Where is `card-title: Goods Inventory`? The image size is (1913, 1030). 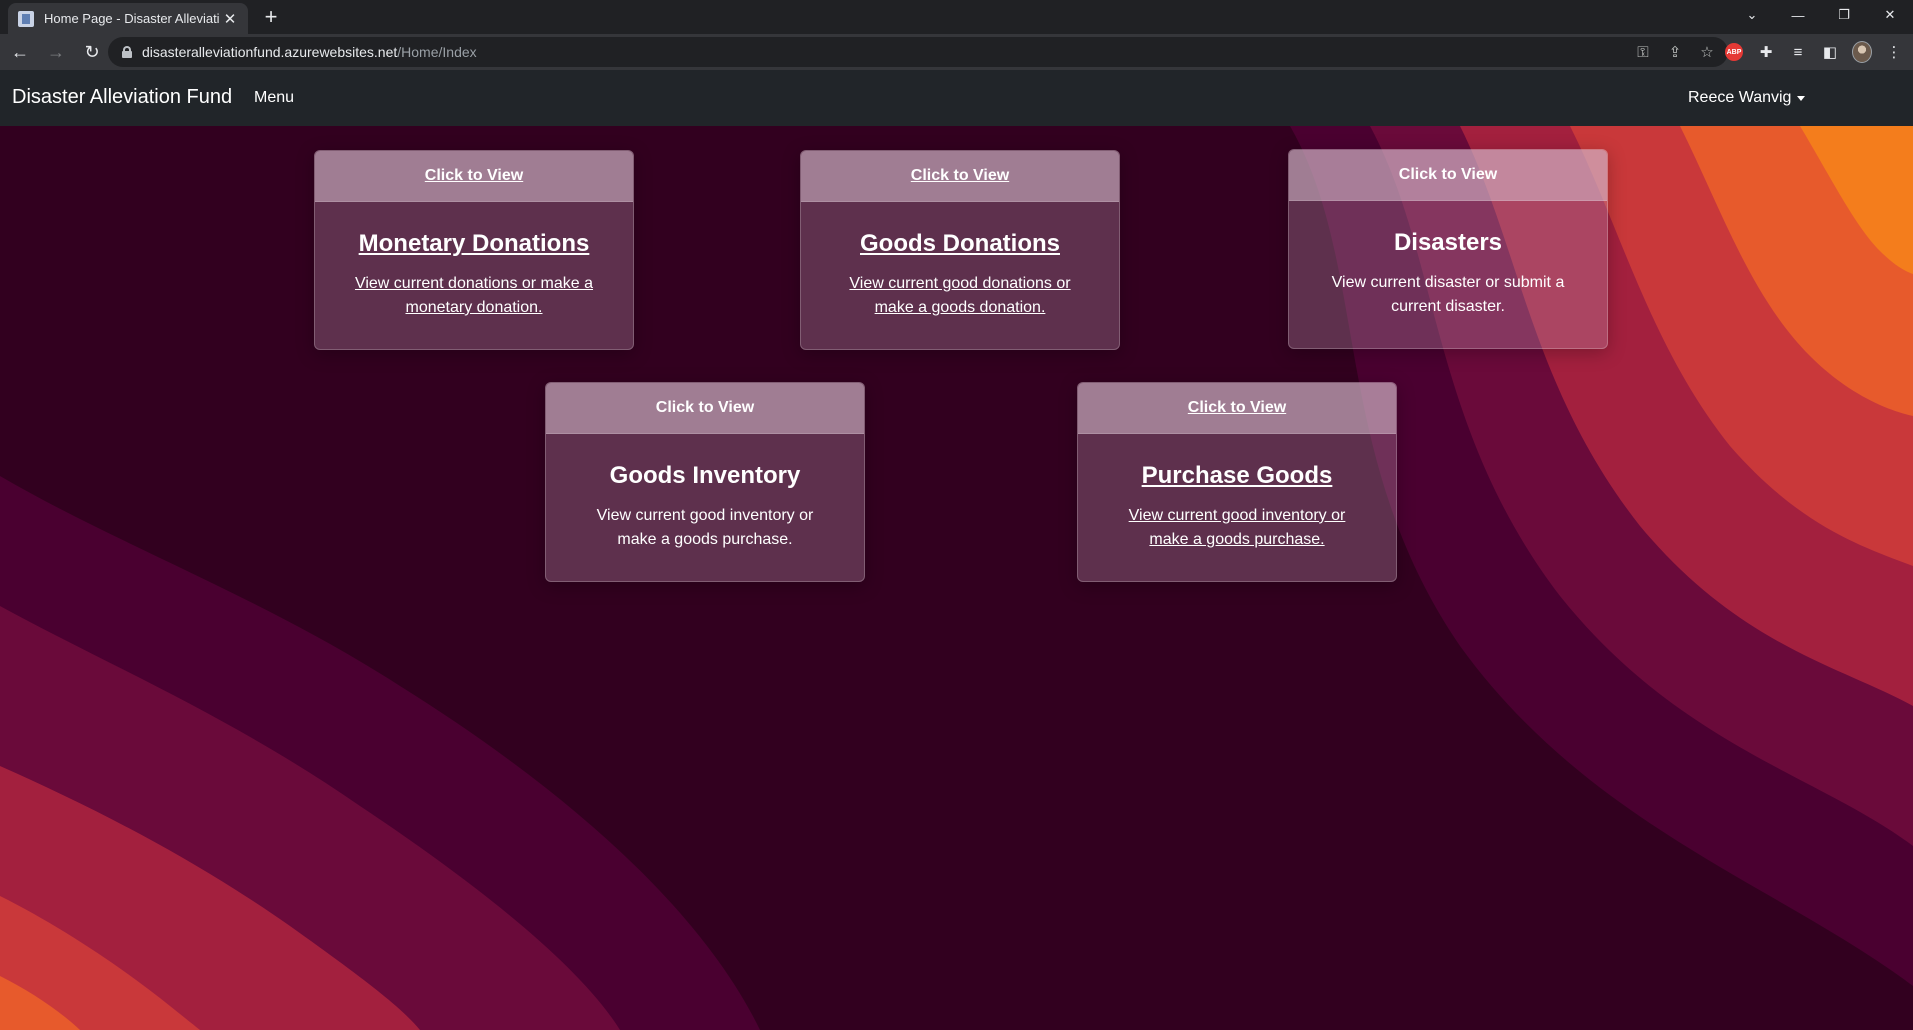
card-title: Goods Inventory is located at coordinates (705, 475).